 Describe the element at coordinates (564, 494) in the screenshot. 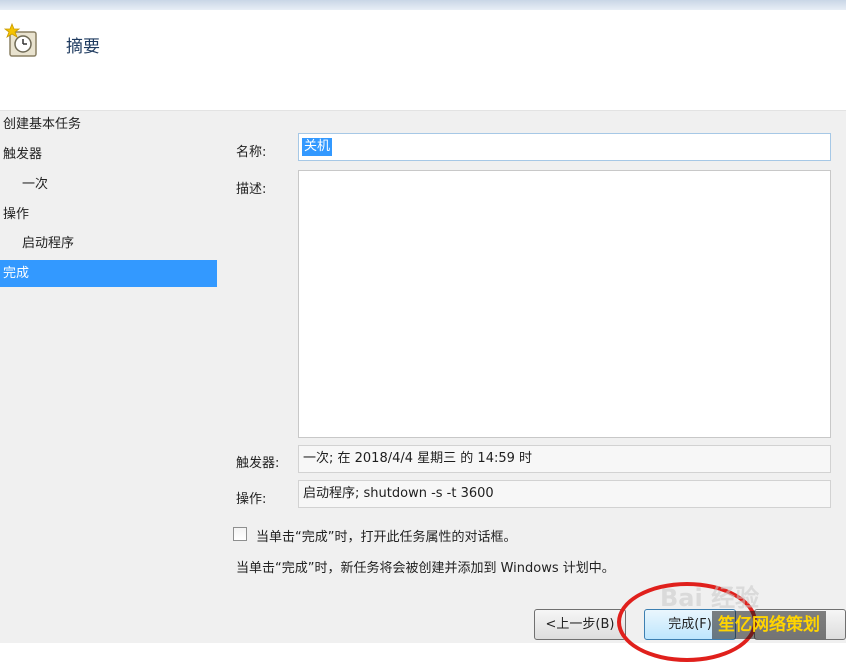

I see `action-summary-field: 启动程序; shutdown -s -t 3600` at that location.